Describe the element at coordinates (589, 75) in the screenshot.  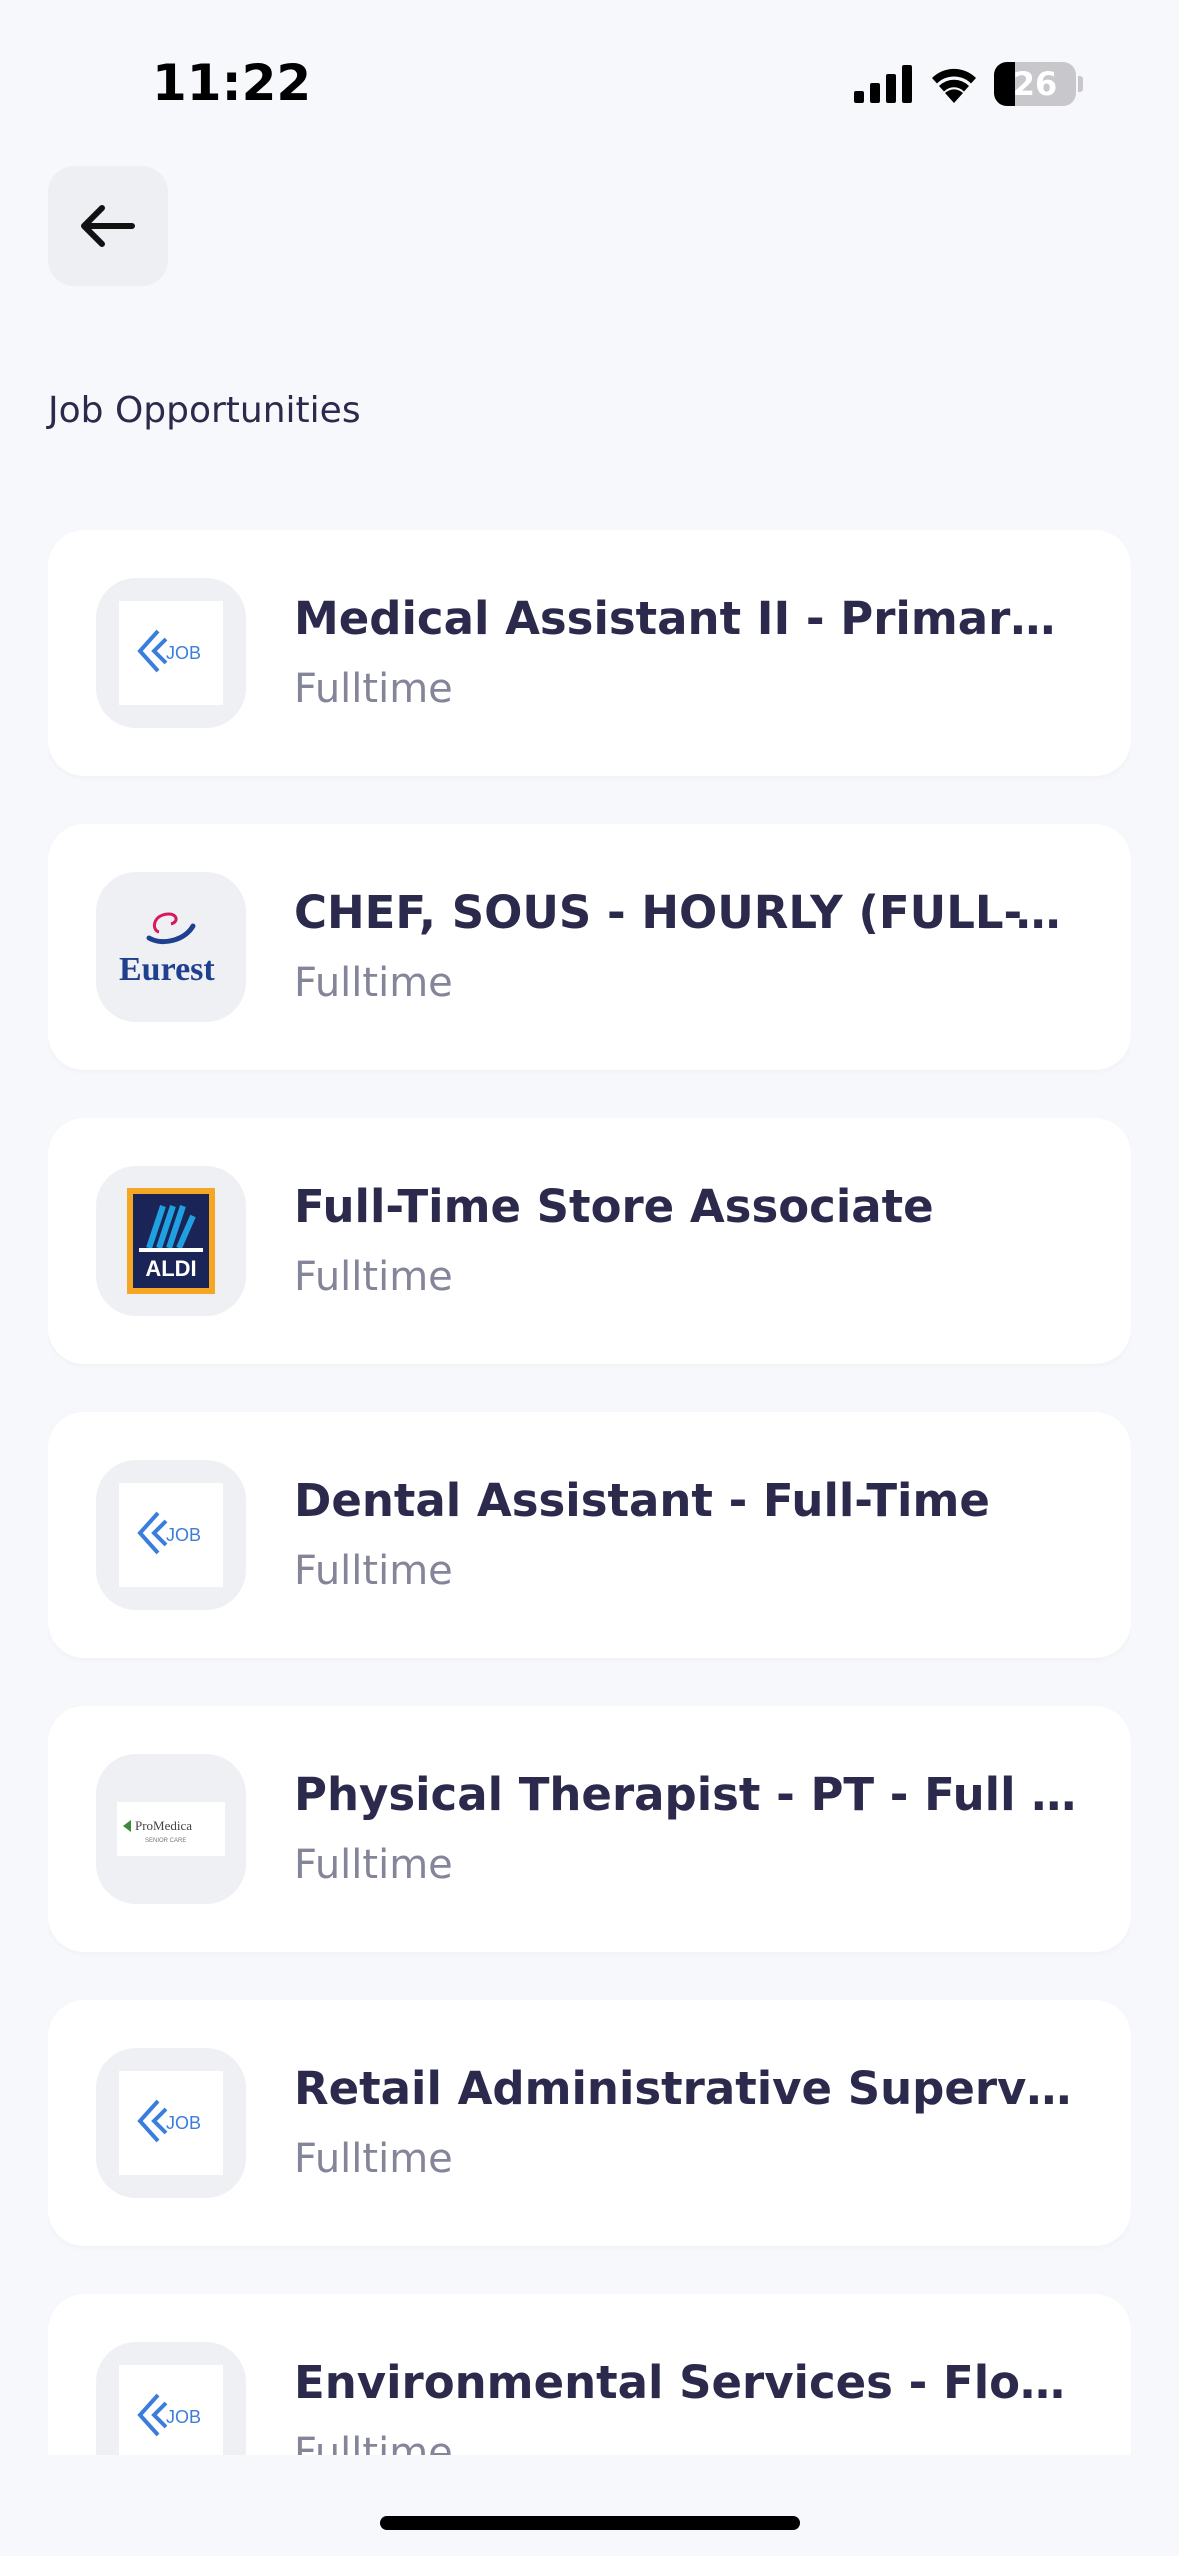
I see `status-bar: 11:22 26` at that location.